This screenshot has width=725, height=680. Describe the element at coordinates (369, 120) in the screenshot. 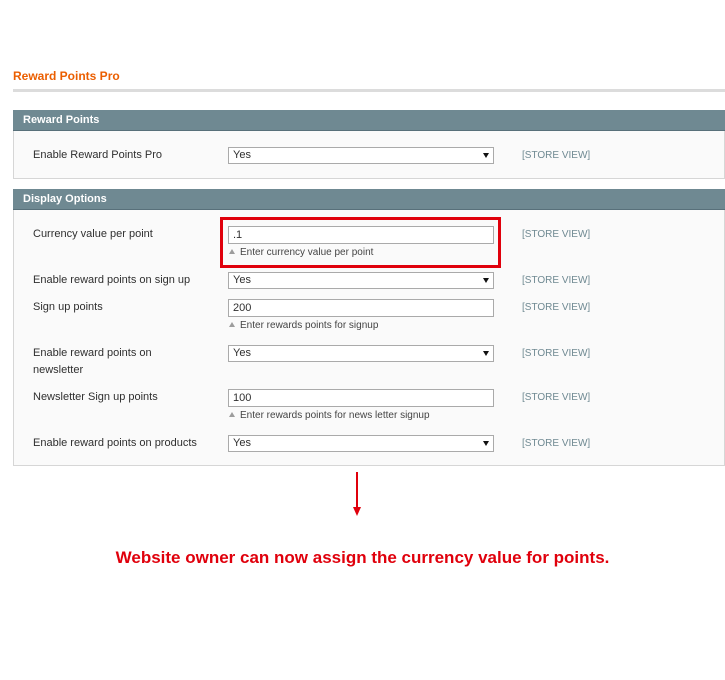

I see `section-header-reward-points: Reward Points` at that location.